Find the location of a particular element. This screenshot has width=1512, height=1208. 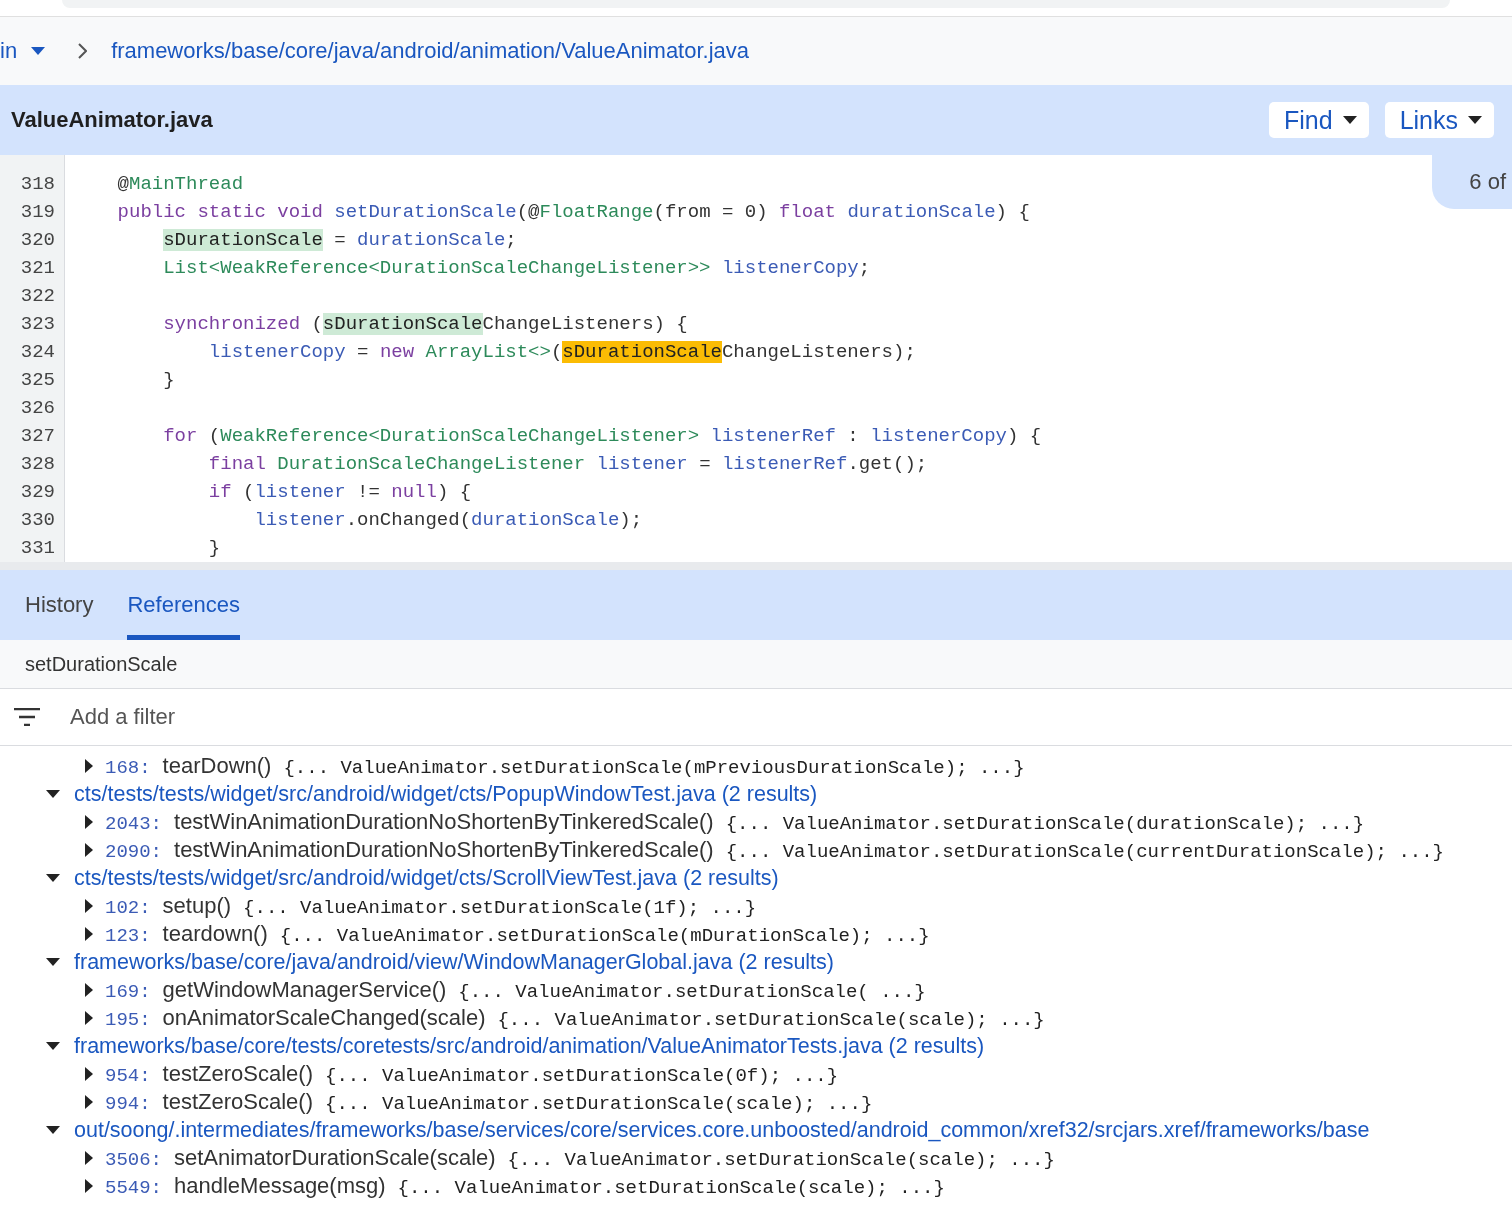

code-line: listenerCopy = new ArrayList<>(sDurationScaleChangeListeners); is located at coordinates (561, 352).